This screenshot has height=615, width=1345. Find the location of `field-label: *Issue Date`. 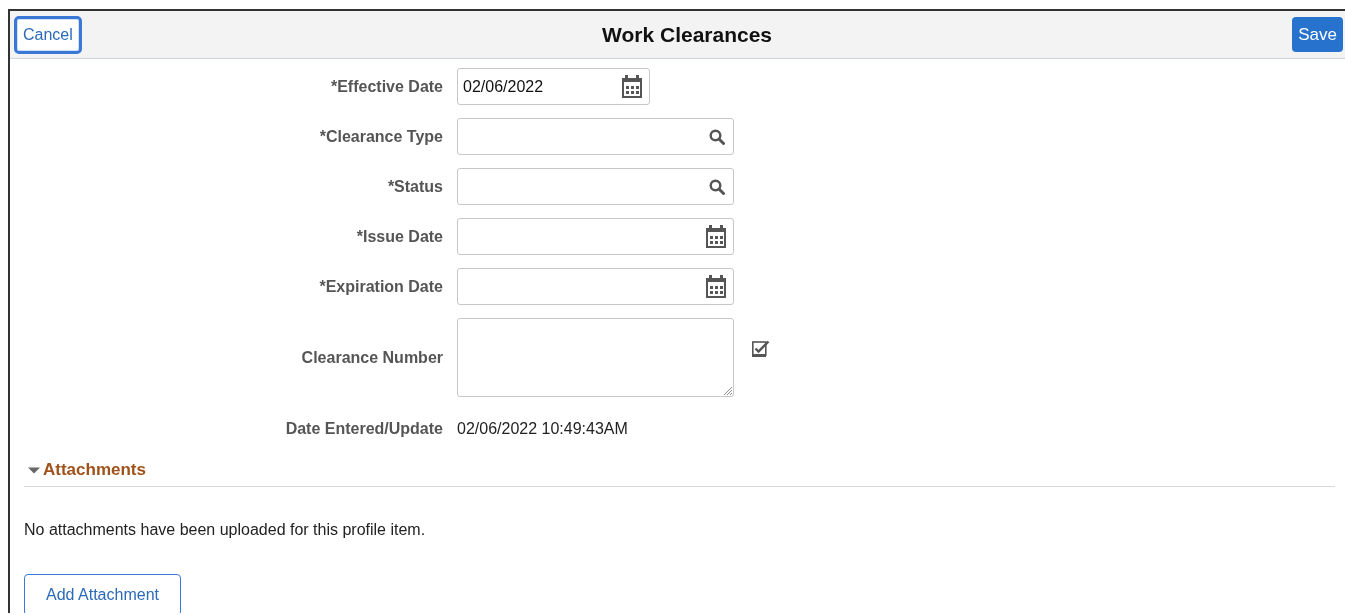

field-label: *Issue Date is located at coordinates (399, 236).